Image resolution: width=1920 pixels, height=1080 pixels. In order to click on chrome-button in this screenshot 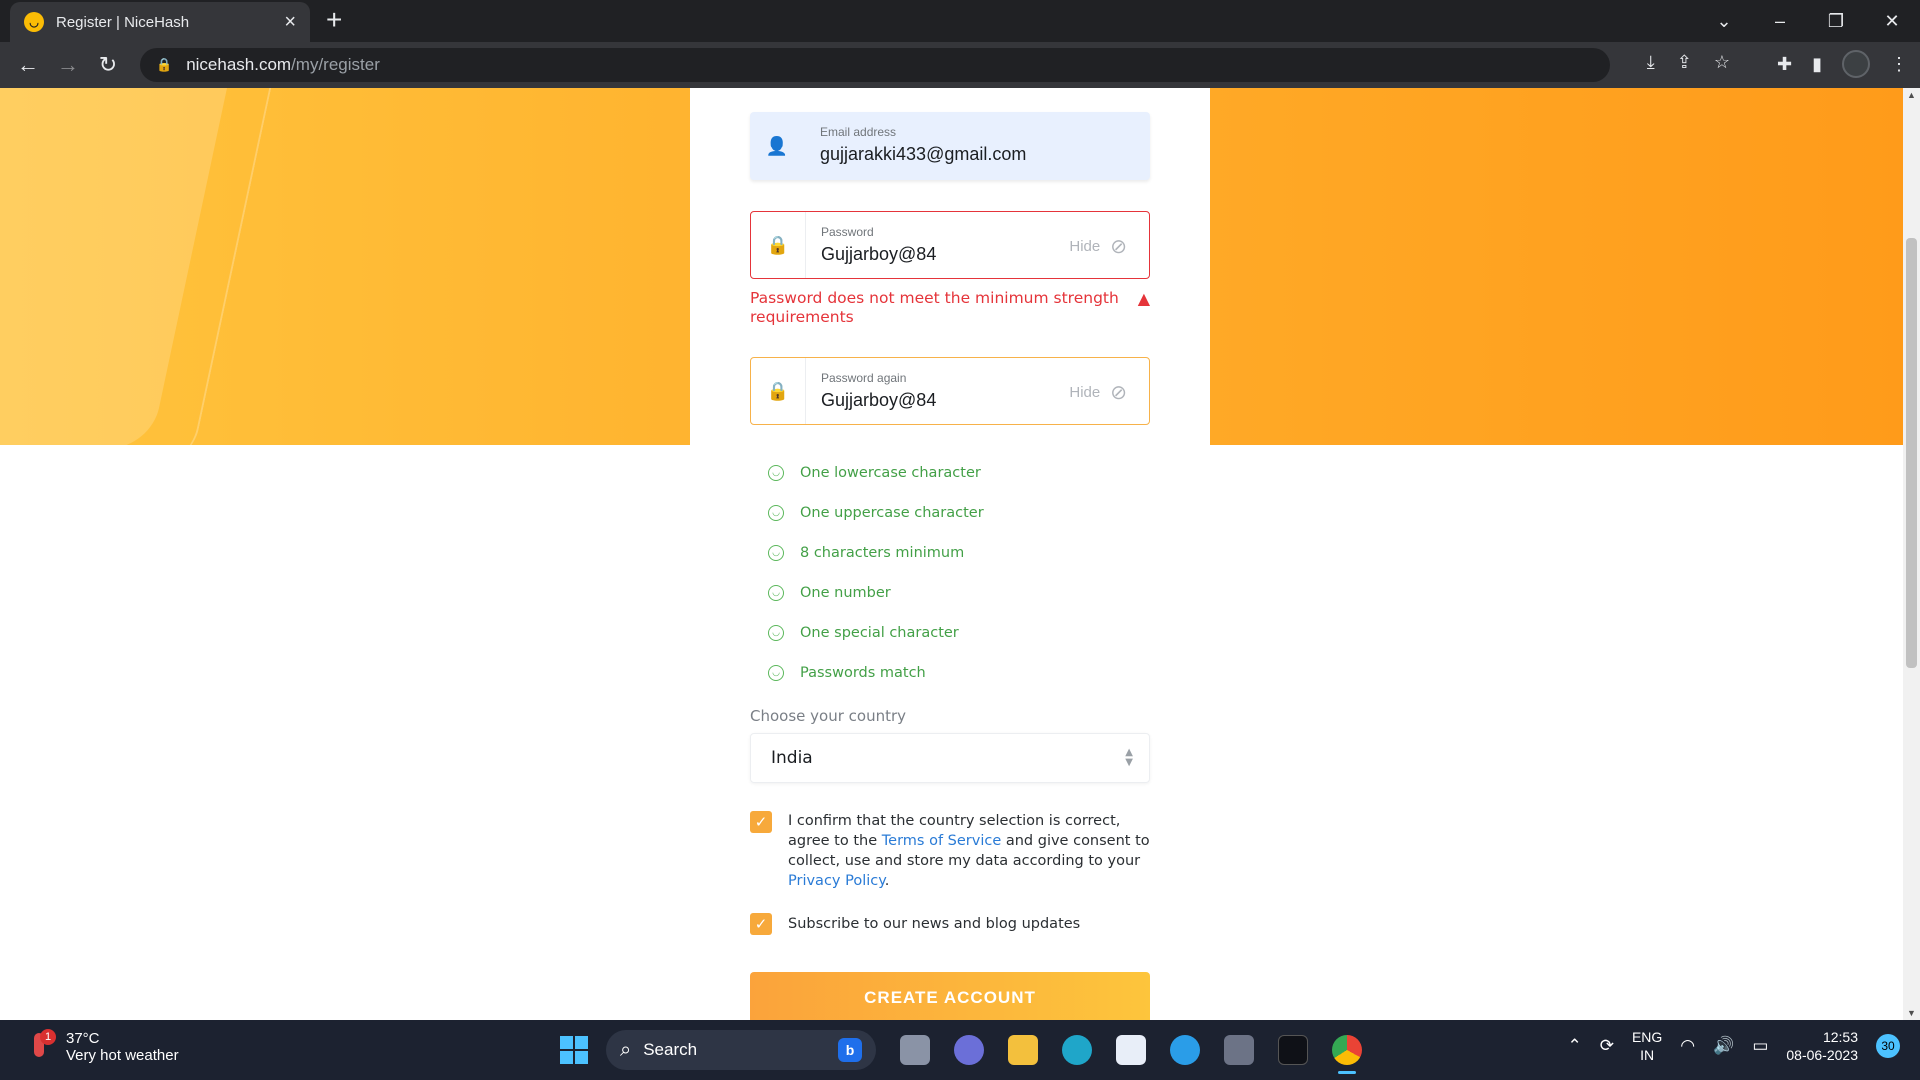, I will do `click(1347, 1051)`.